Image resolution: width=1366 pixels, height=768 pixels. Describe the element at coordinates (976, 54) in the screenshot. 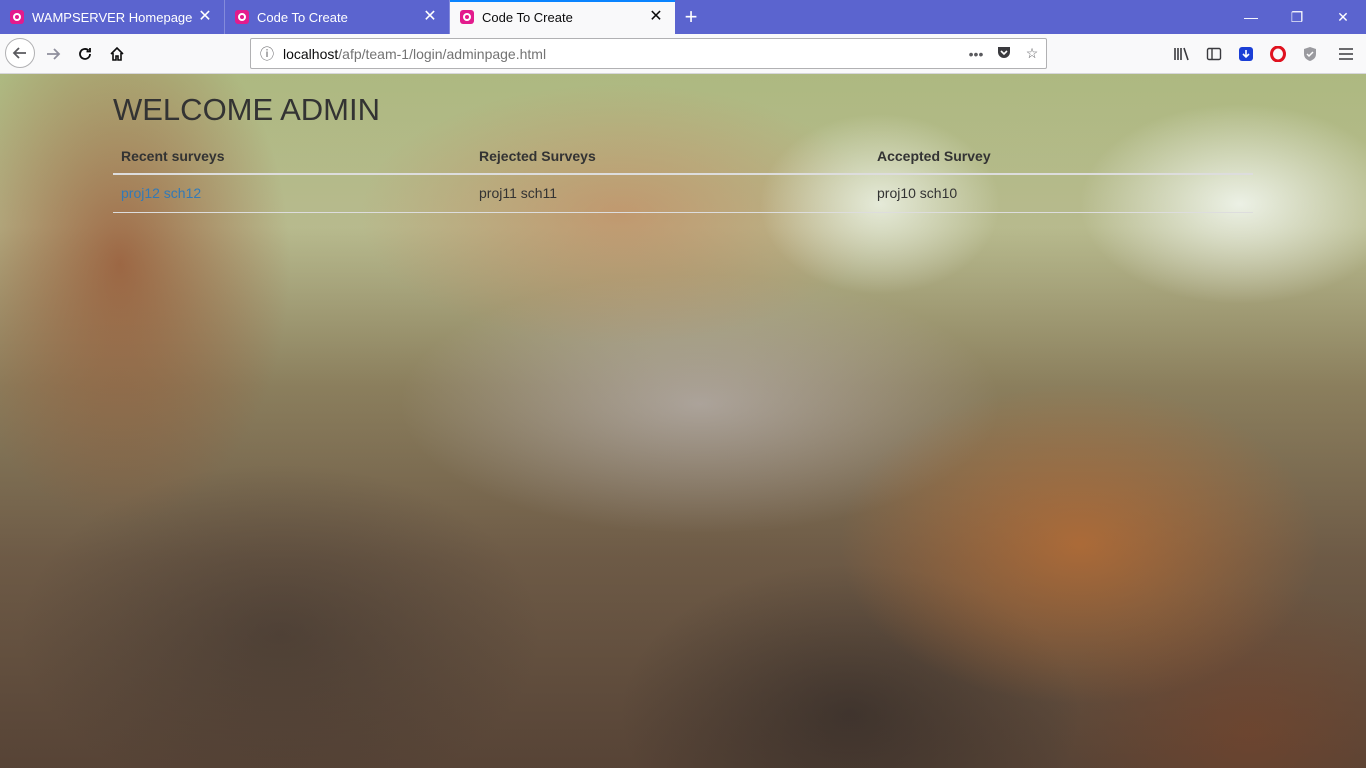

I see `page-actions-icon: •••` at that location.